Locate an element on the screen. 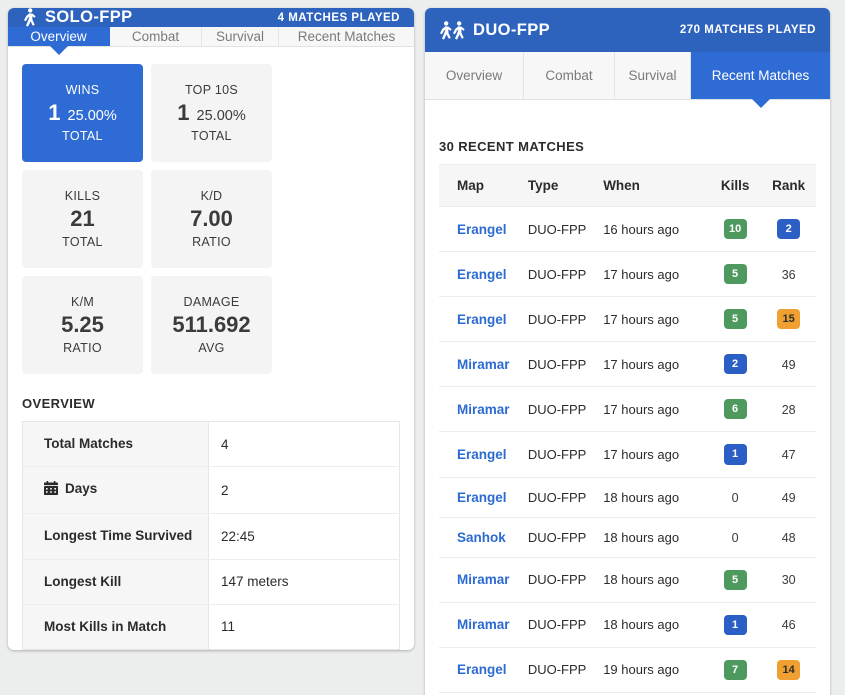 The width and height of the screenshot is (845, 695). overview-row-value: 2 is located at coordinates (304, 490).